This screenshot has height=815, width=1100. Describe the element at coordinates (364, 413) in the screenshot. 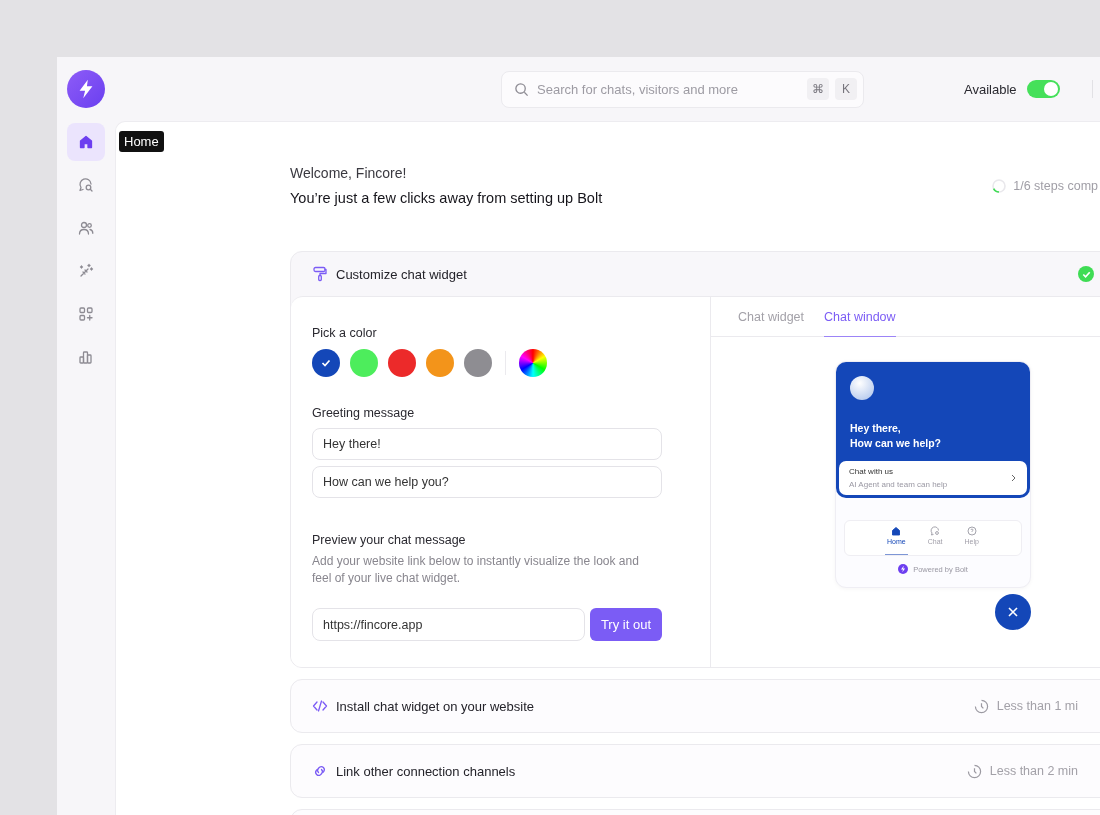

I see `greeting-label: Greeting message` at that location.